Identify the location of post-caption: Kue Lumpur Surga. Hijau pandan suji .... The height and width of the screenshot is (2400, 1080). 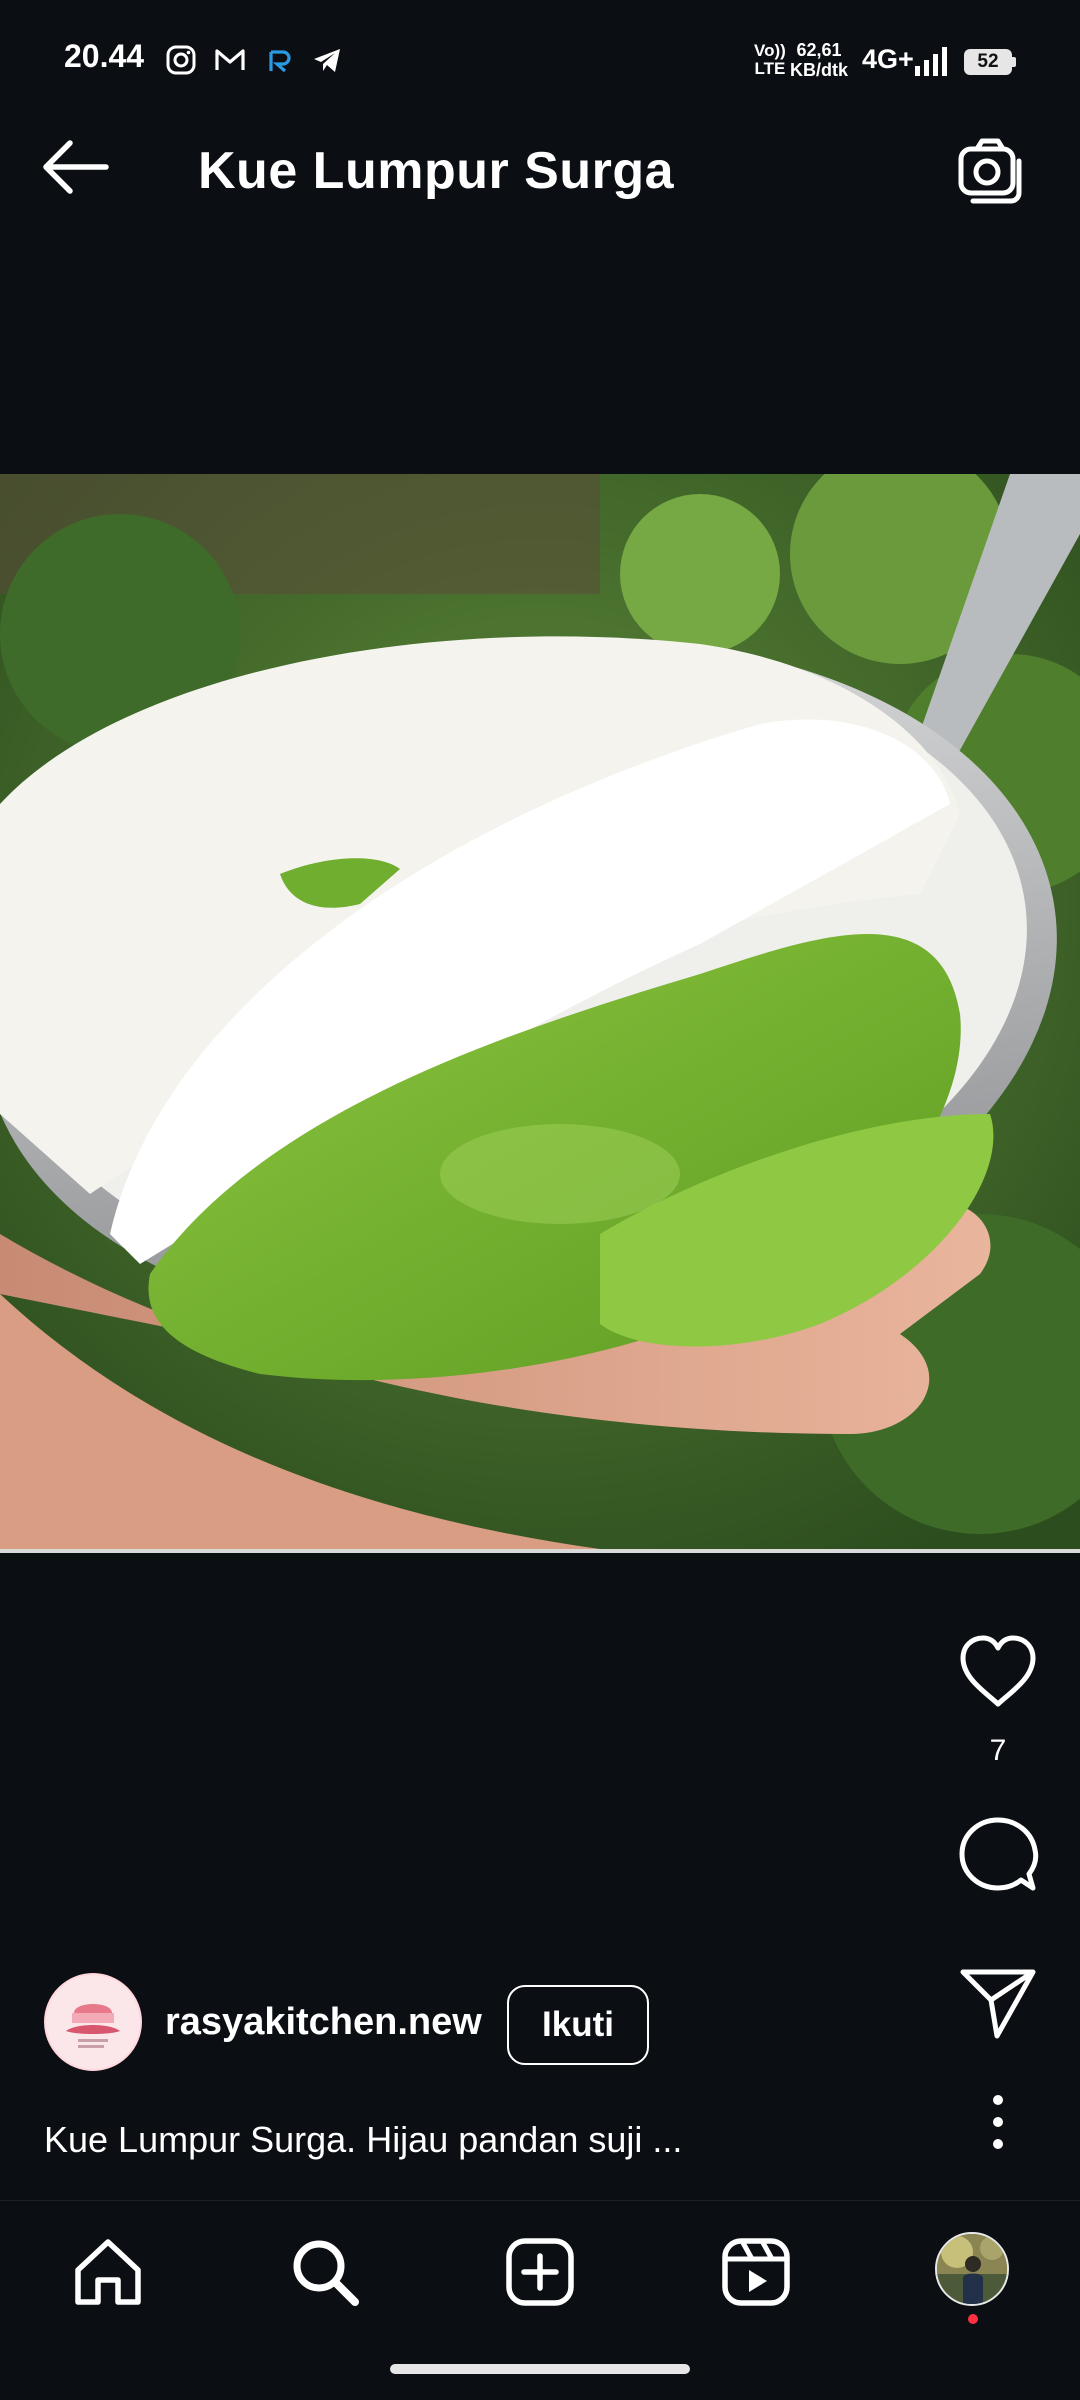
(494, 2140).